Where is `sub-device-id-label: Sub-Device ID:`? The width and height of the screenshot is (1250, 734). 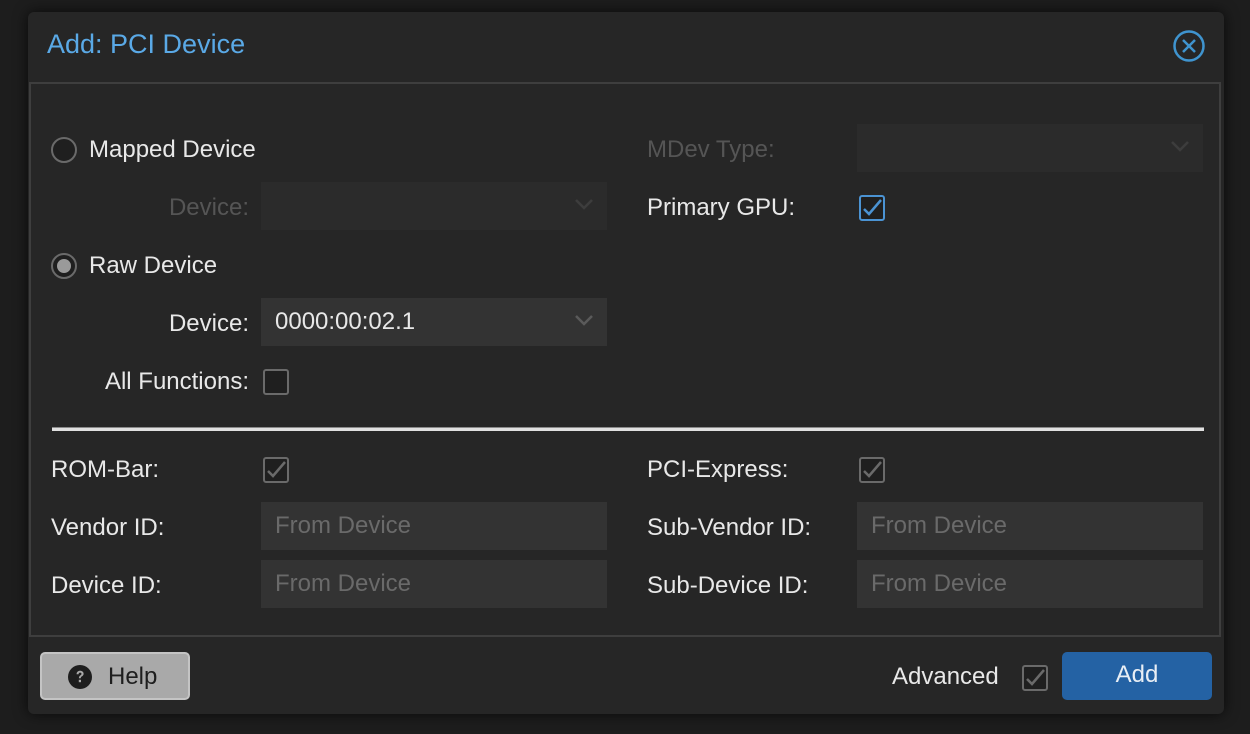 sub-device-id-label: Sub-Device ID: is located at coordinates (728, 585).